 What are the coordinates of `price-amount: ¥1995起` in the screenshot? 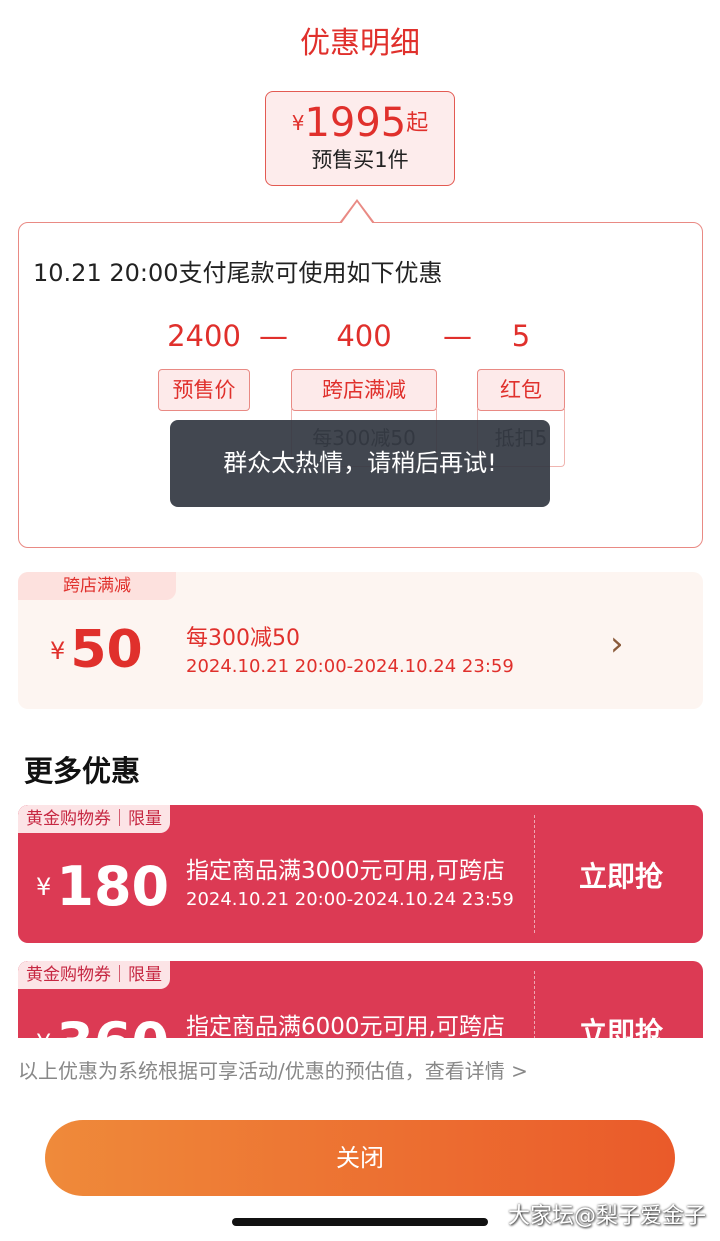 It's located at (360, 123).